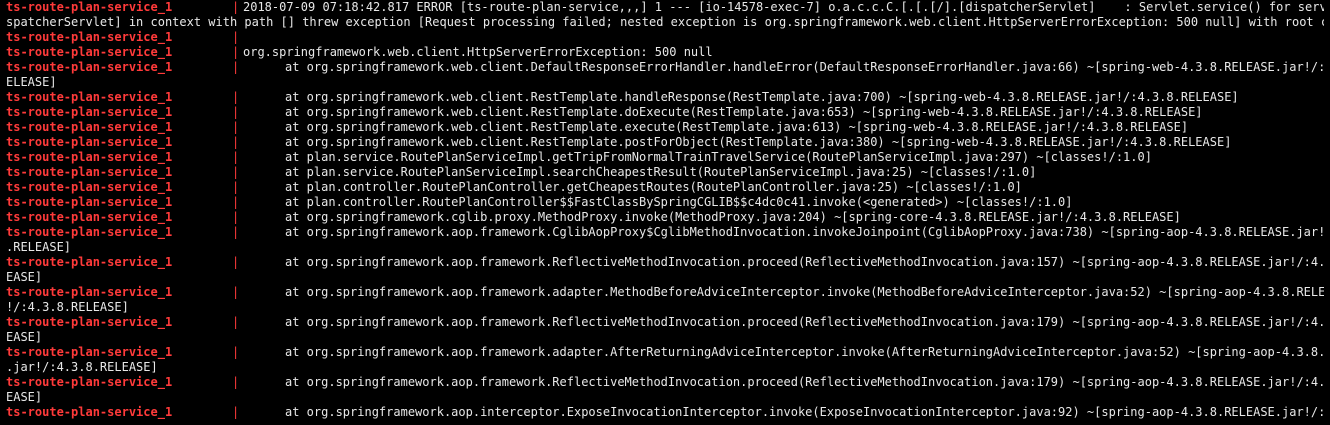  Describe the element at coordinates (67, 307) in the screenshot. I see `log-continuation-text: !/:4.3.8.RELEASE]` at that location.